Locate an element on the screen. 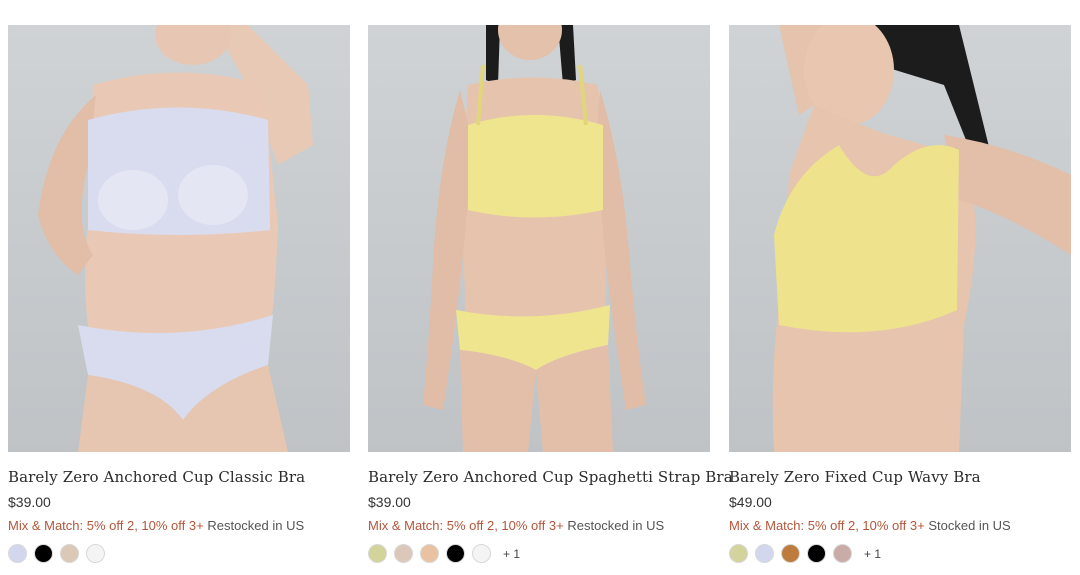 Image resolution: width=1080 pixels, height=575 pixels. product-title: Barely Zero Fixed Cup Wavy Bra is located at coordinates (900, 477).